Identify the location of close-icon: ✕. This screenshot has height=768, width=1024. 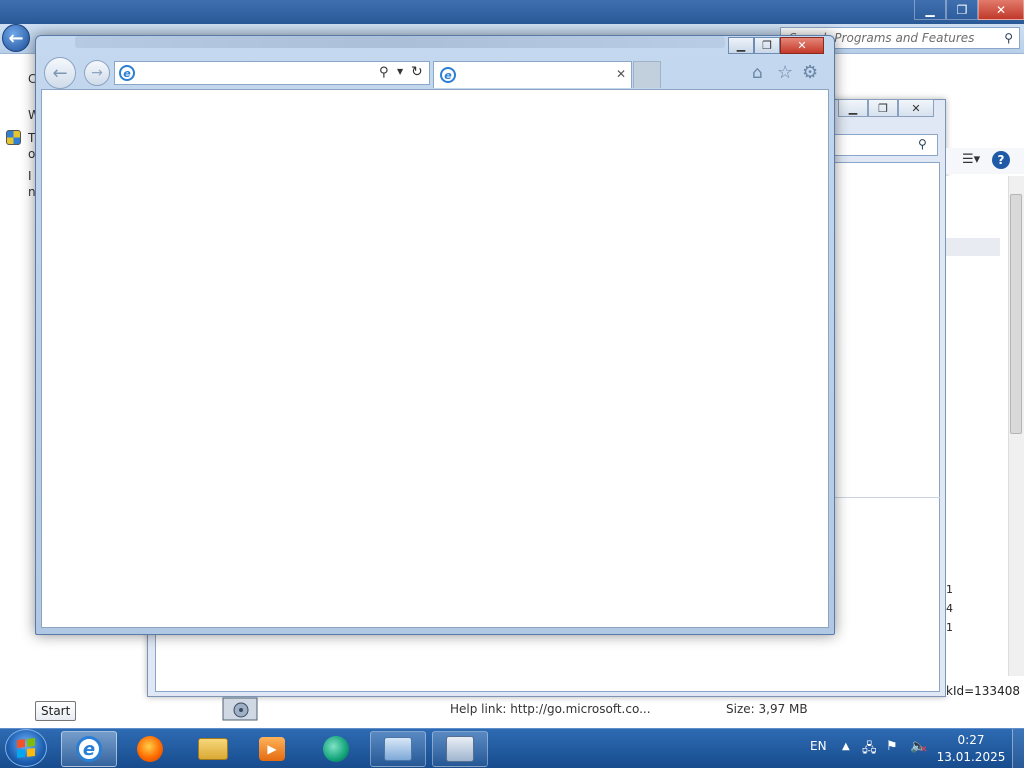
(621, 74).